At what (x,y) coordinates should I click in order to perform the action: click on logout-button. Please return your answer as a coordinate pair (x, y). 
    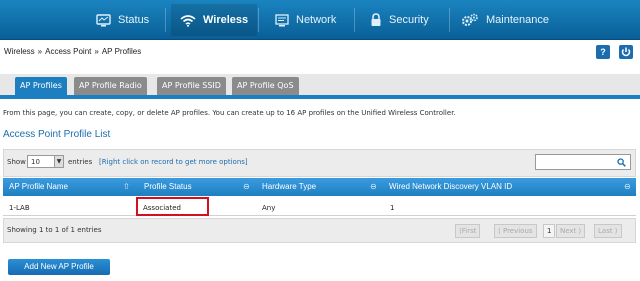
    Looking at the image, I should click on (626, 52).